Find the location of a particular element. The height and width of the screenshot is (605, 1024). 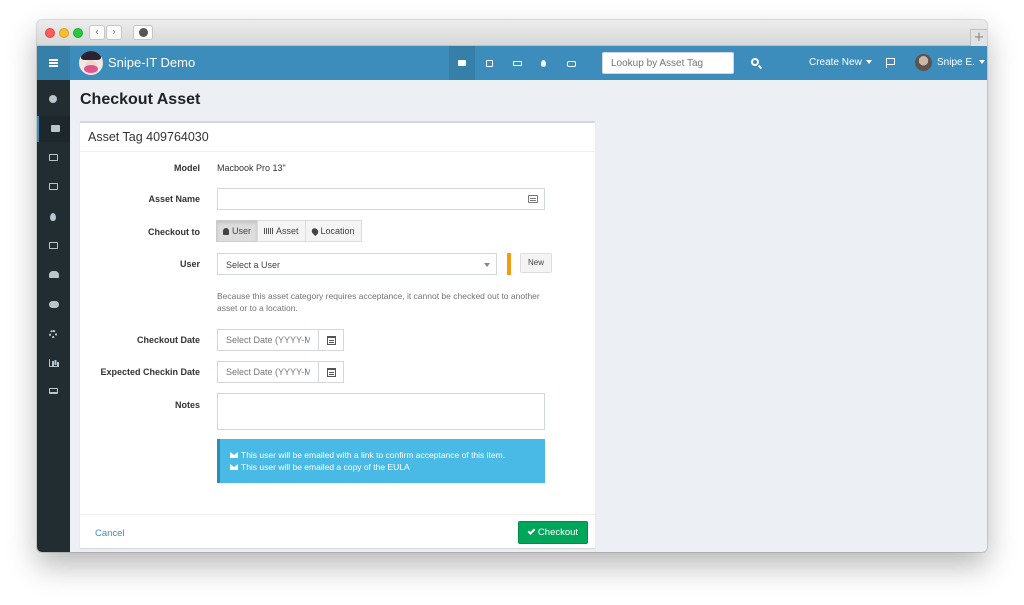

checkout-button: Checkout is located at coordinates (553, 532).